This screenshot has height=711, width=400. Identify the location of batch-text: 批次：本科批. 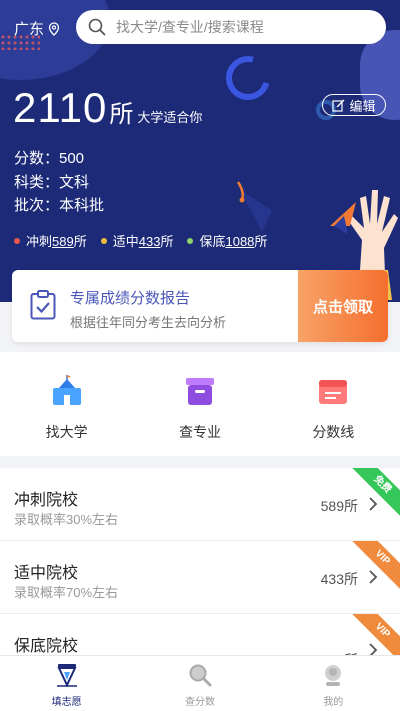
(59, 205).